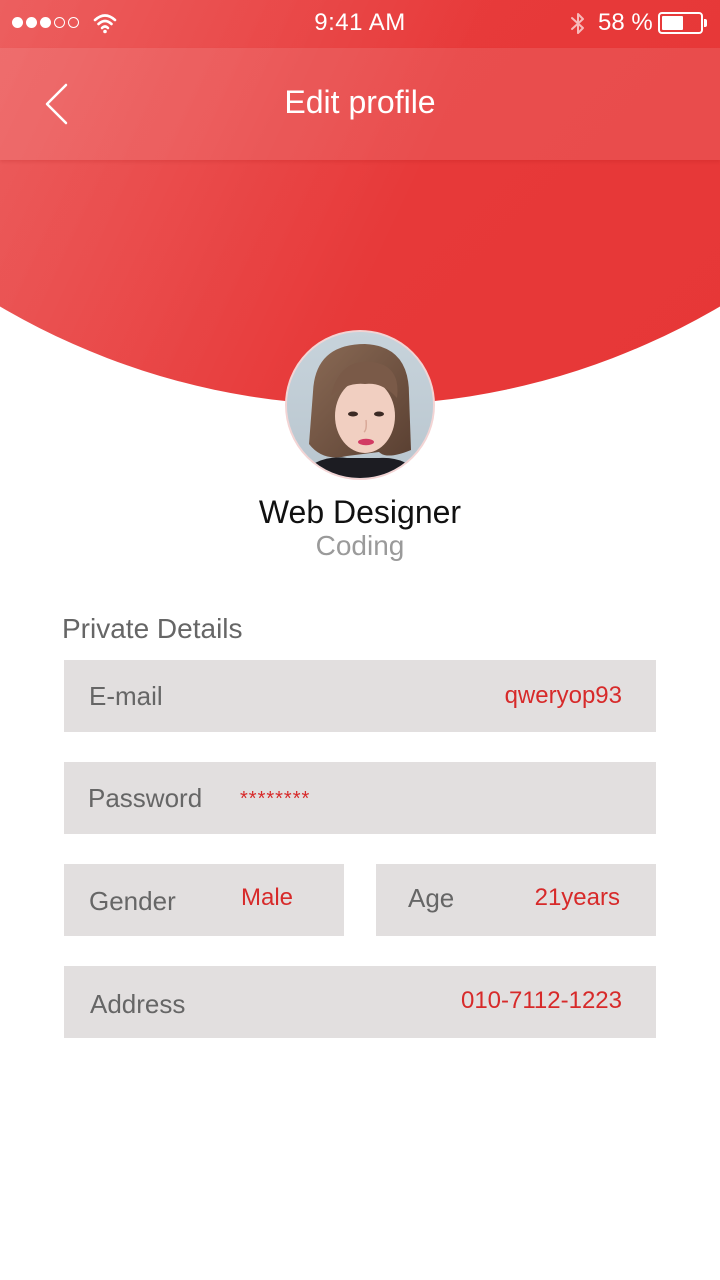 This screenshot has height=1280, width=720. I want to click on email-field: E-mail qweryop93, so click(360, 696).